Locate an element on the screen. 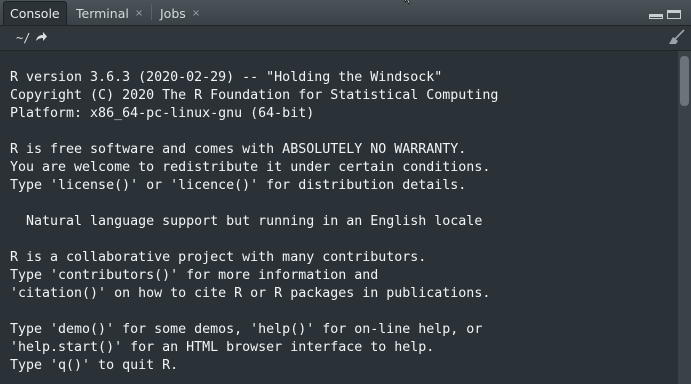 The height and width of the screenshot is (384, 691). tab-jobs-label: Jobs is located at coordinates (173, 13).